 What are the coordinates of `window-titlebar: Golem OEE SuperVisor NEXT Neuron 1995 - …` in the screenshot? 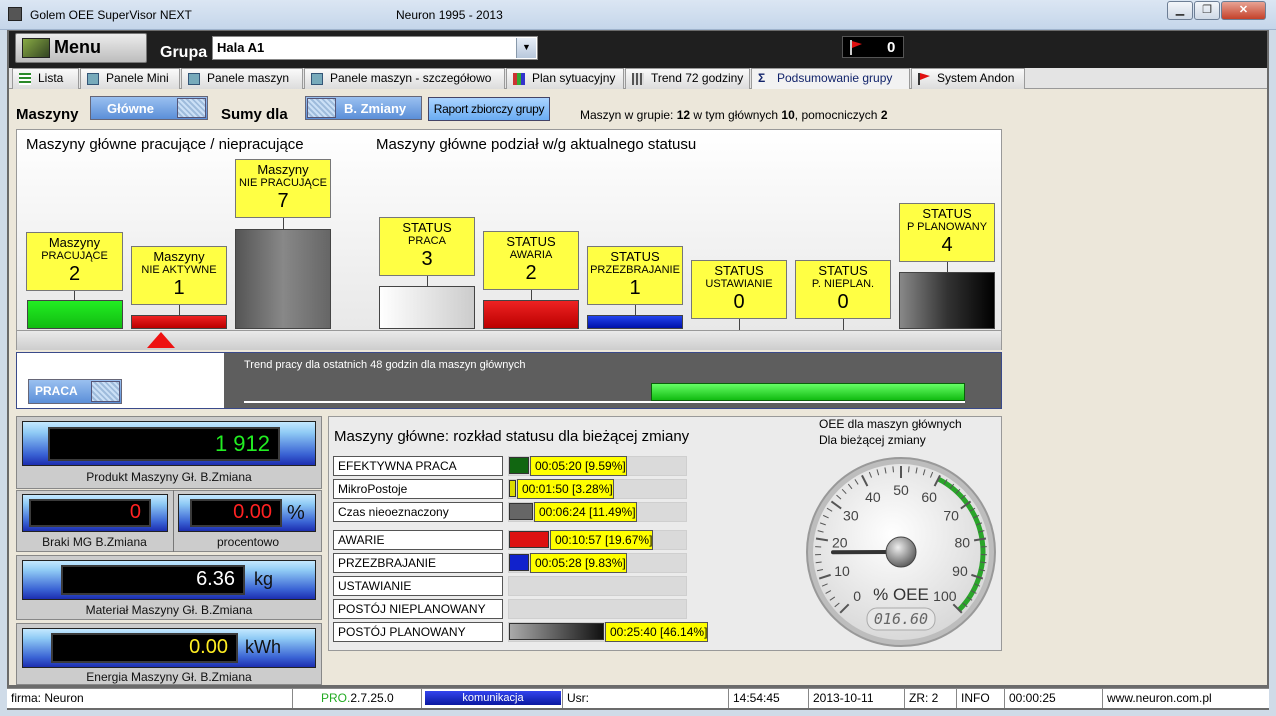 It's located at (638, 15).